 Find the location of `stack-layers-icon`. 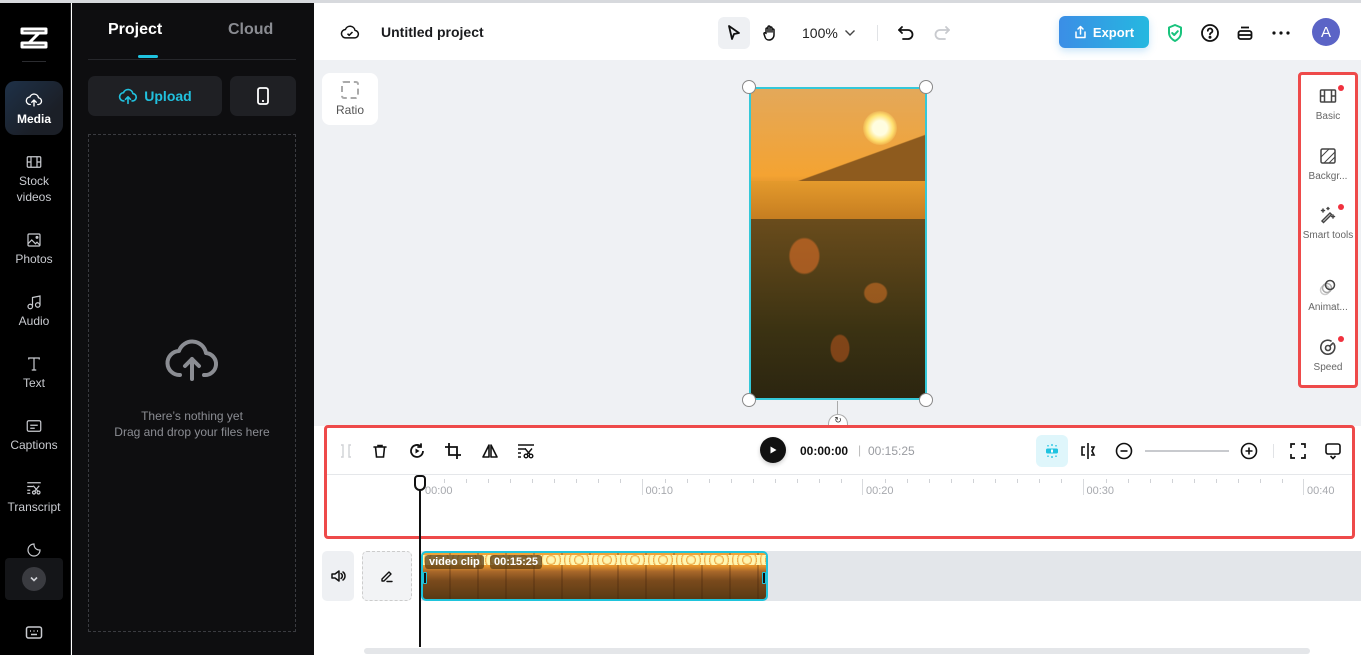

stack-layers-icon is located at coordinates (1245, 33).